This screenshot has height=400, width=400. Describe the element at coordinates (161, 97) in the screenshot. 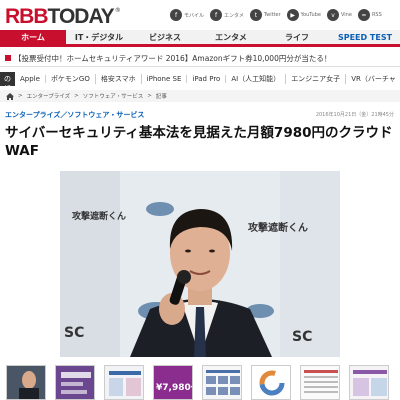

I see `breadcrumb-current: 記事` at that location.